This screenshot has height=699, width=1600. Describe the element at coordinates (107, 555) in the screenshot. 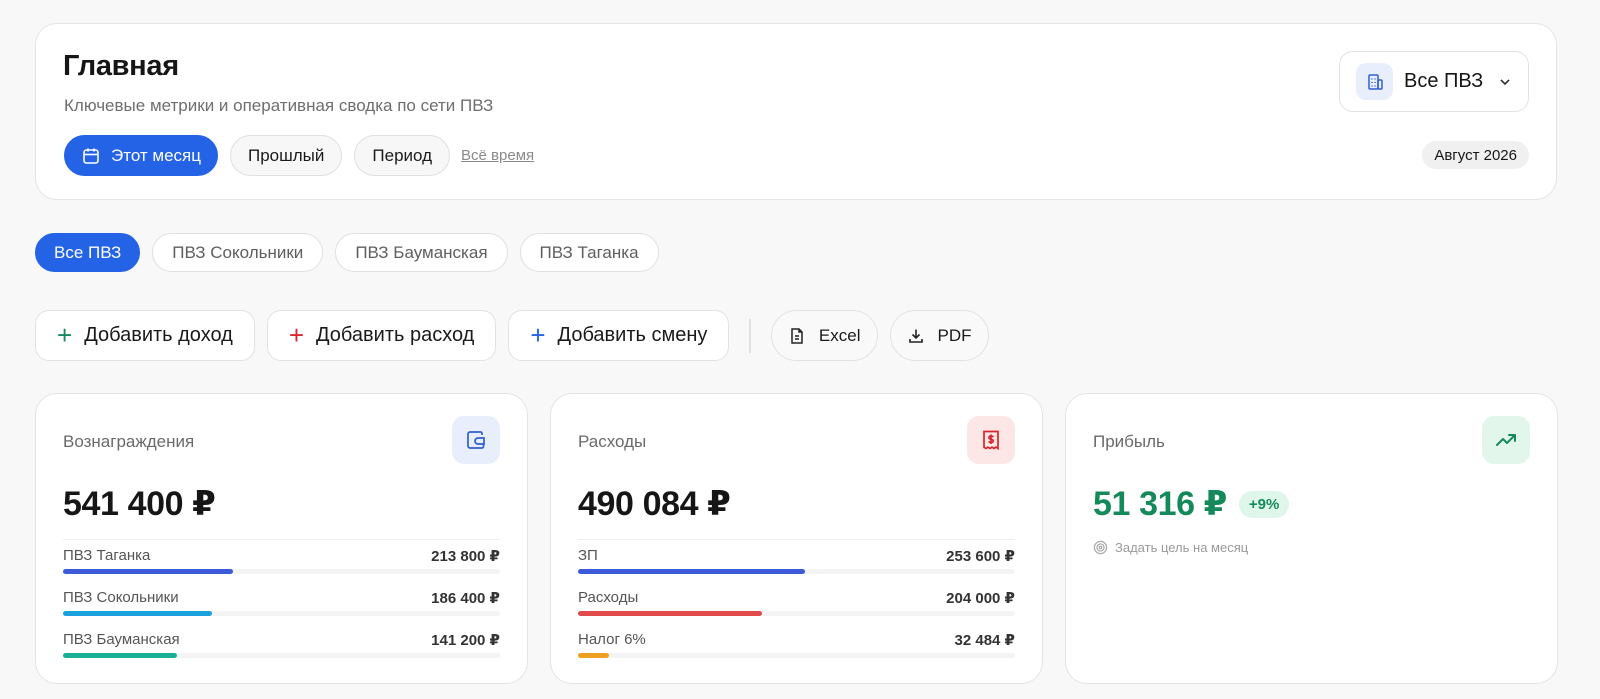

I see `breakdown-name: ПВЗ Таганка` at that location.